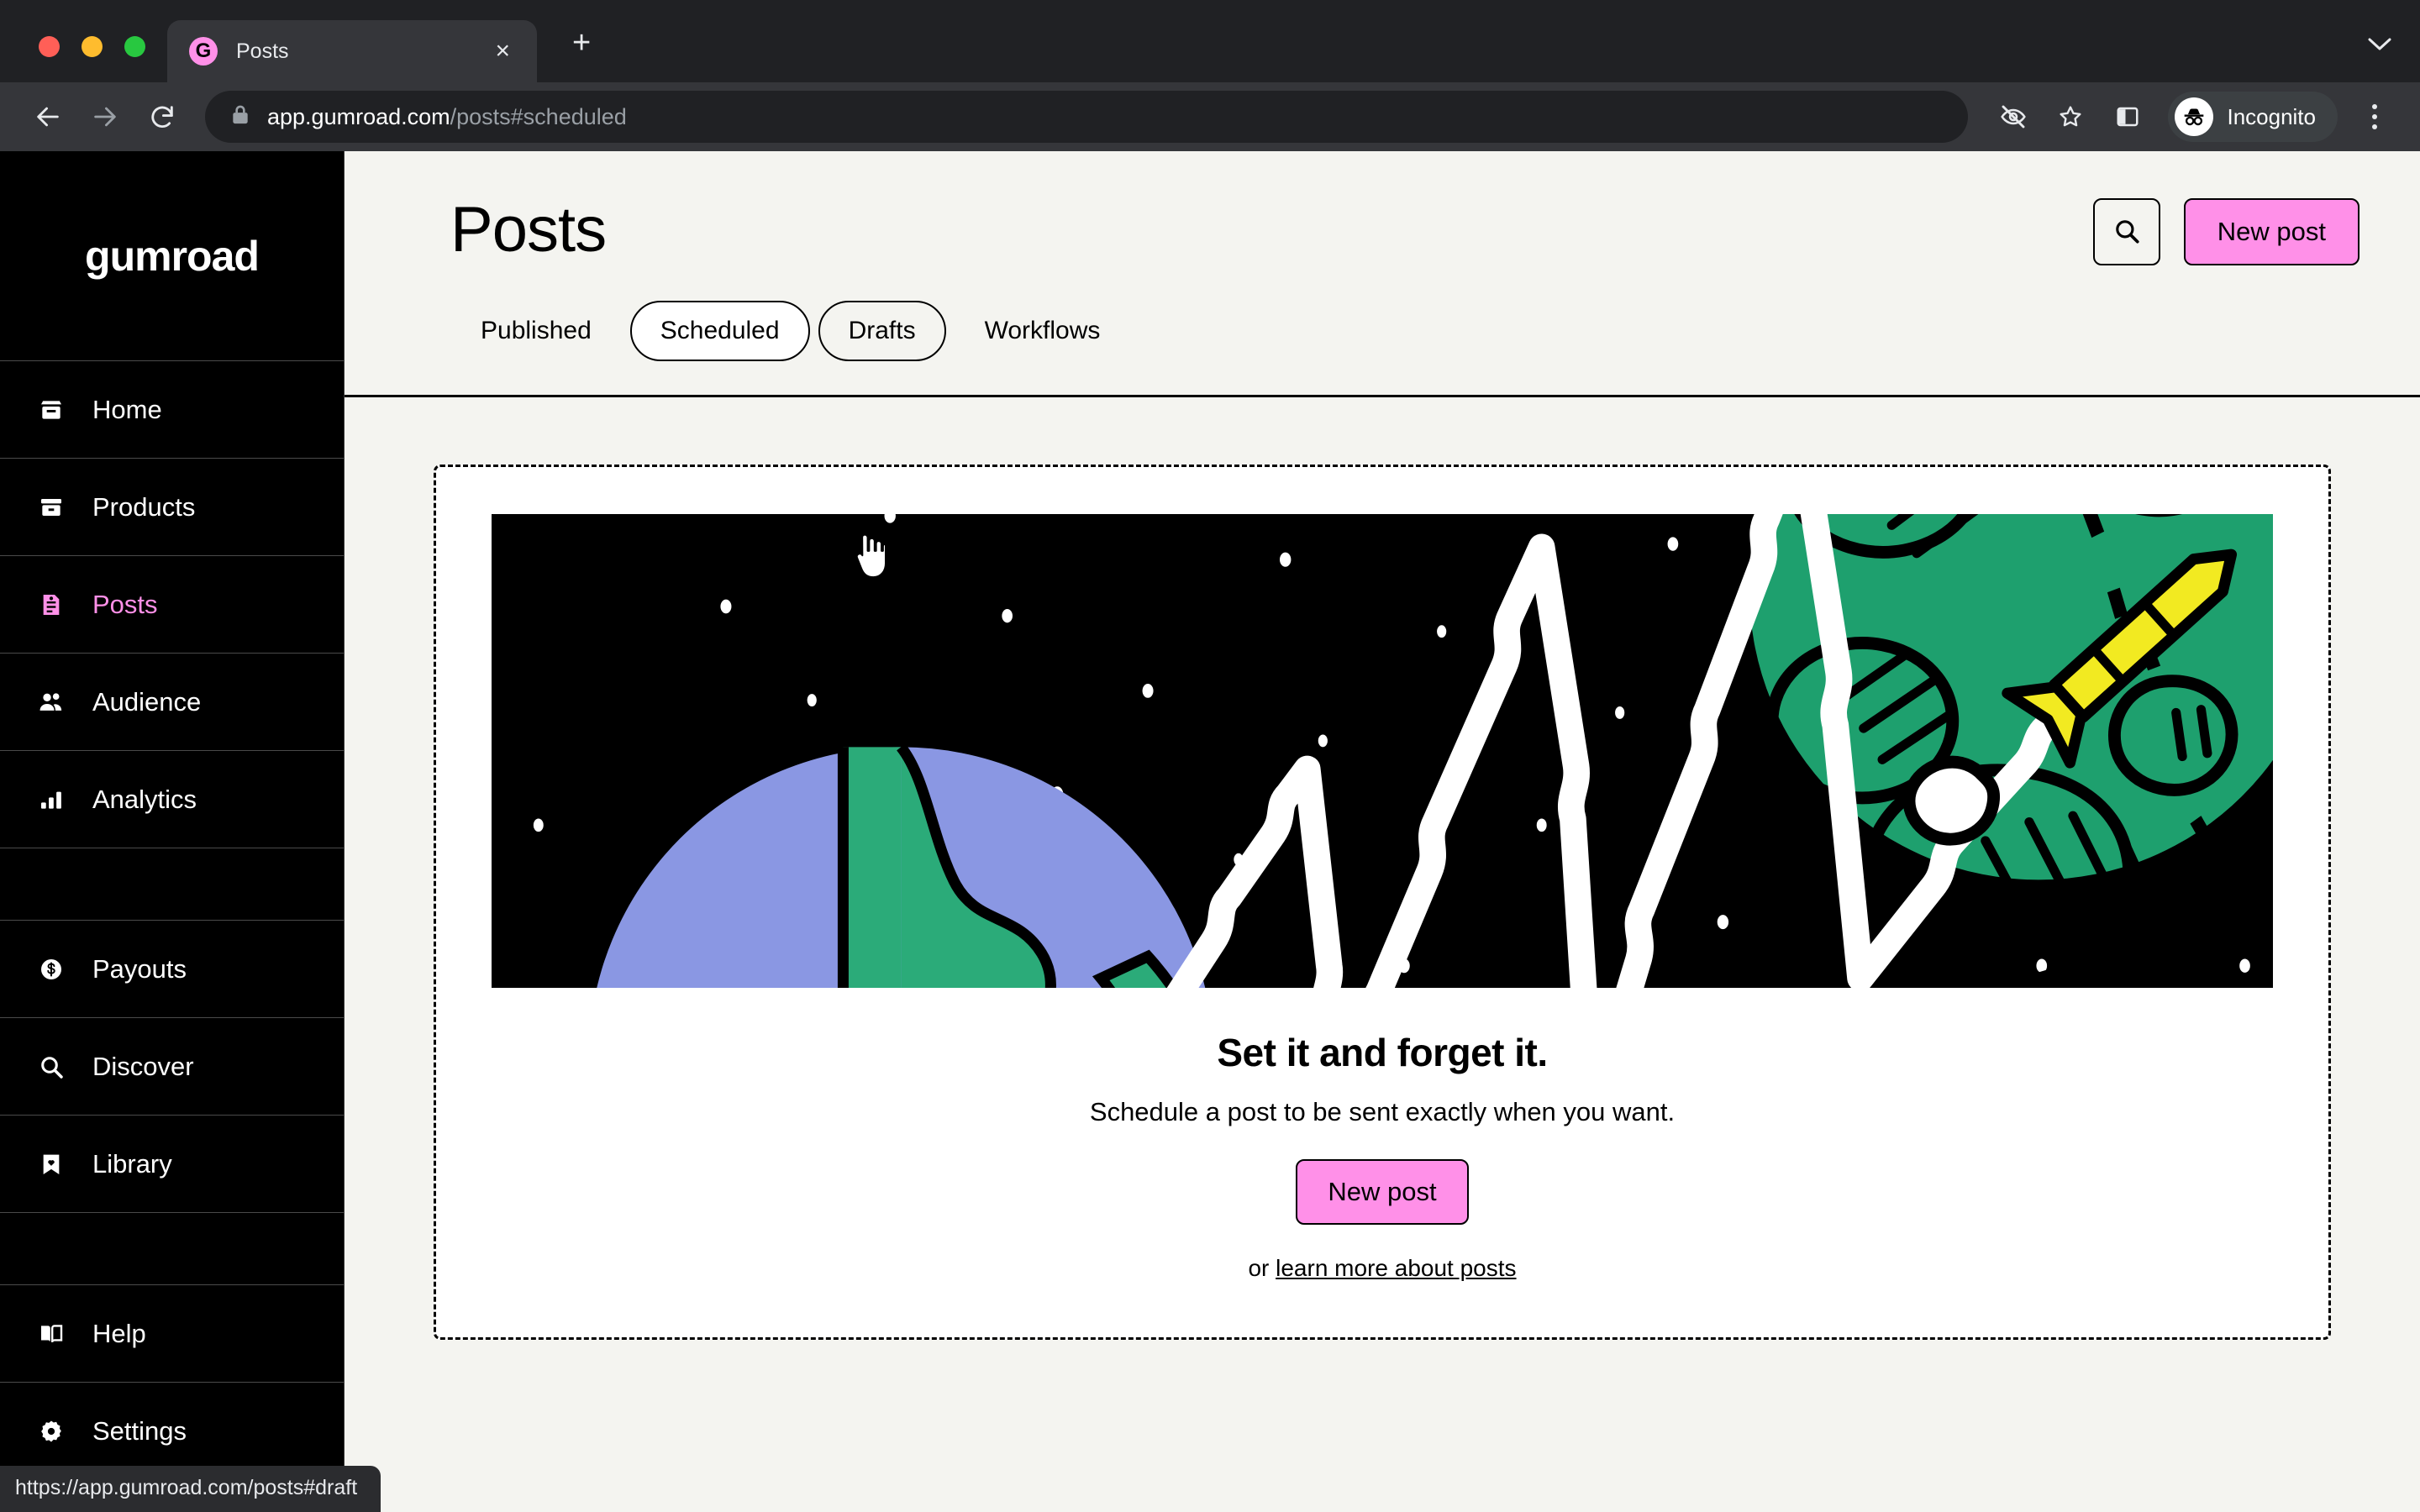 Image resolution: width=2420 pixels, height=1512 pixels. I want to click on three-dot-menu-icon, so click(2374, 117).